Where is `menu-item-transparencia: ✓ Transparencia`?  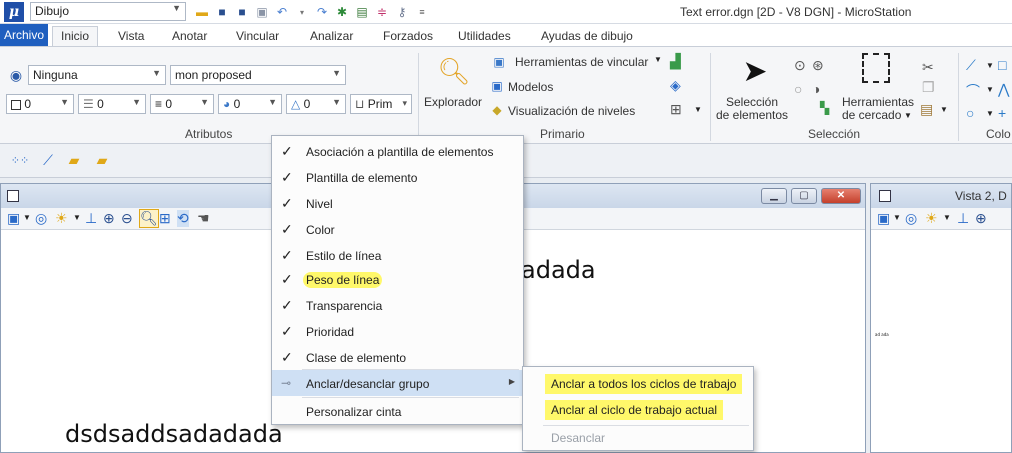
menu-item-transparencia: ✓ Transparencia is located at coordinates (397, 305).